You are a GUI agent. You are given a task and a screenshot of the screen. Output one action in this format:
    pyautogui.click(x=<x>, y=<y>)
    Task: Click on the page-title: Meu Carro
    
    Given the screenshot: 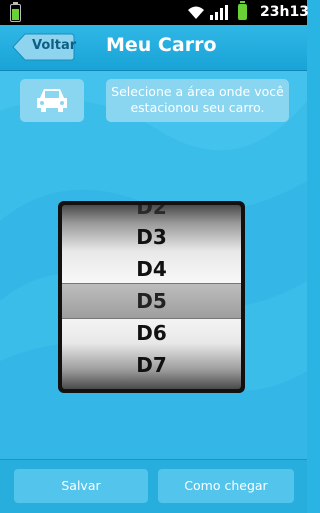 What is the action you would take?
    pyautogui.click(x=161, y=45)
    